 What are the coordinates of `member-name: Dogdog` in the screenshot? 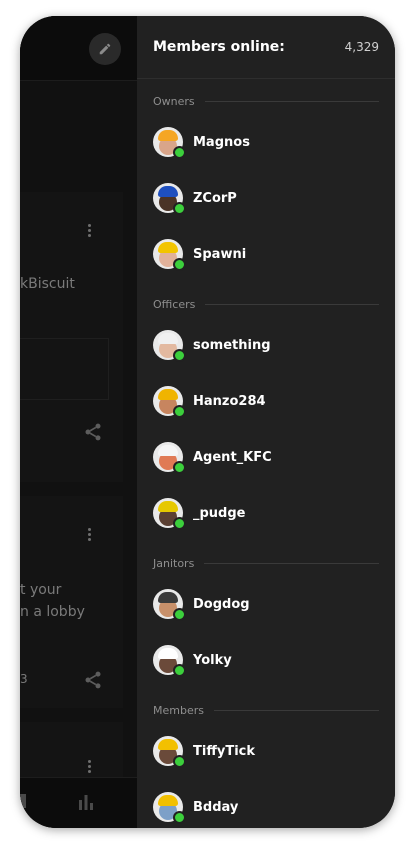 It's located at (221, 604).